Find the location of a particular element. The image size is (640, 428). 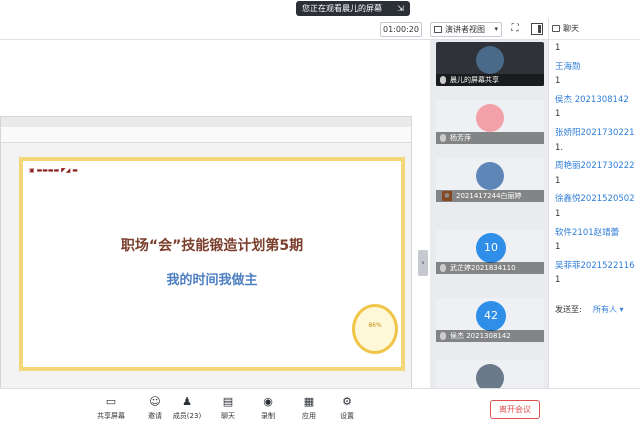

clock-label: 86% is located at coordinates (375, 325).